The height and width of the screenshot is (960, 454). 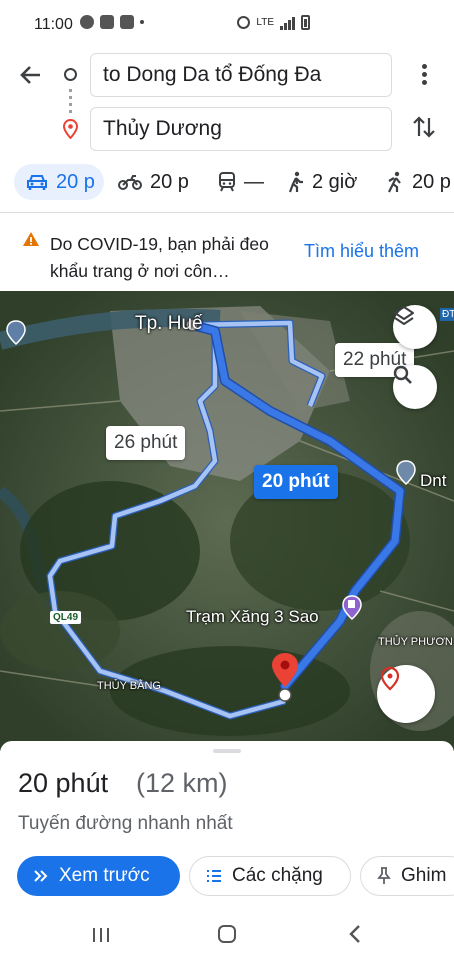 What do you see at coordinates (287, 23) in the screenshot?
I see `signal-icon` at bounding box center [287, 23].